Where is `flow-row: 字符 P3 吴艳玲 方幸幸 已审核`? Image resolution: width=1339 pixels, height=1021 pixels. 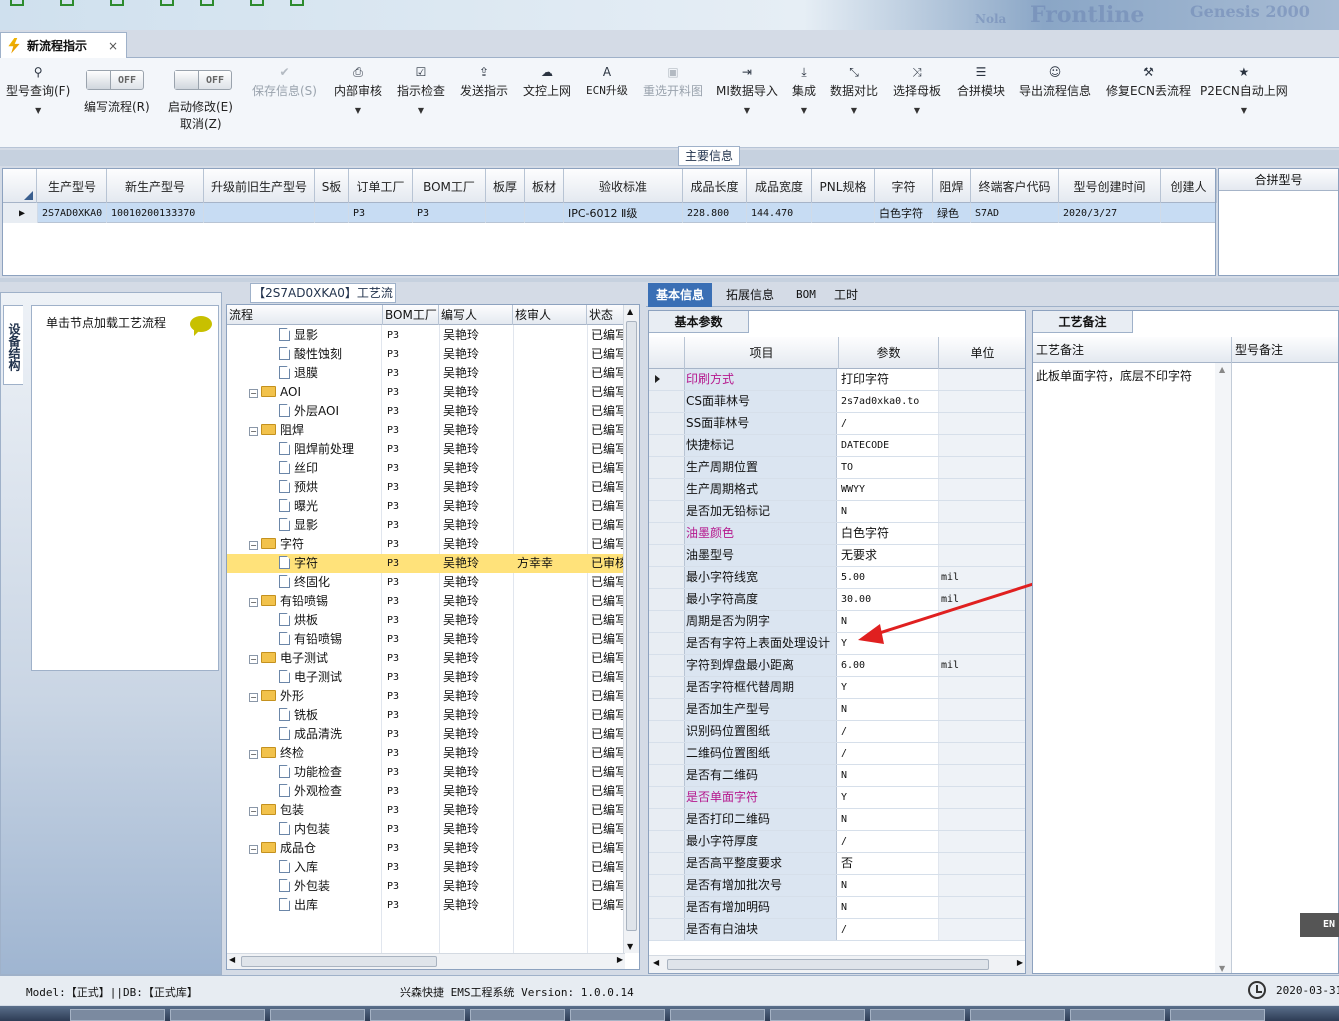
flow-row: 字符 P3 吴艳玲 方幸幸 已审核 is located at coordinates (426, 563).